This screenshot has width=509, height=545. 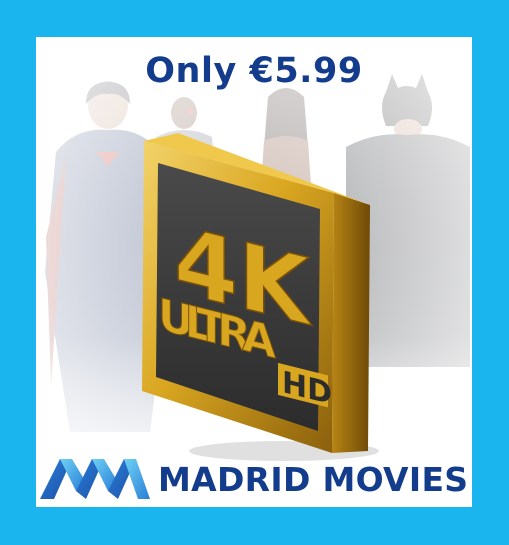 What do you see at coordinates (254, 71) in the screenshot?
I see `price-headline: Only €5.99` at bounding box center [254, 71].